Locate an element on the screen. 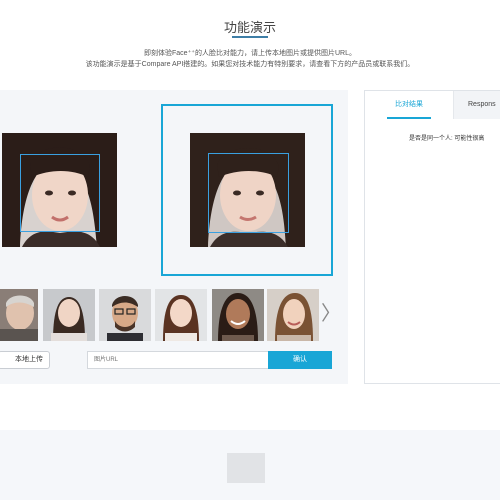 The height and width of the screenshot is (500, 500). chevron-right-icon: 〉 is located at coordinates (331, 314).